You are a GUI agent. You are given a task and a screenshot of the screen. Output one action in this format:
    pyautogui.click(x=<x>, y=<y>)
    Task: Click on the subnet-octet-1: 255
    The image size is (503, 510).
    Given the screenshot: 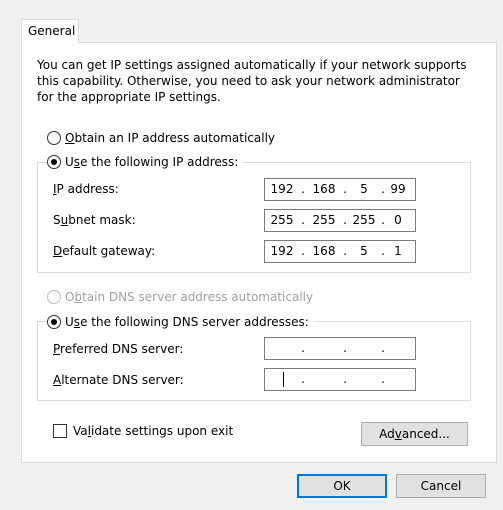 What is the action you would take?
    pyautogui.click(x=282, y=220)
    